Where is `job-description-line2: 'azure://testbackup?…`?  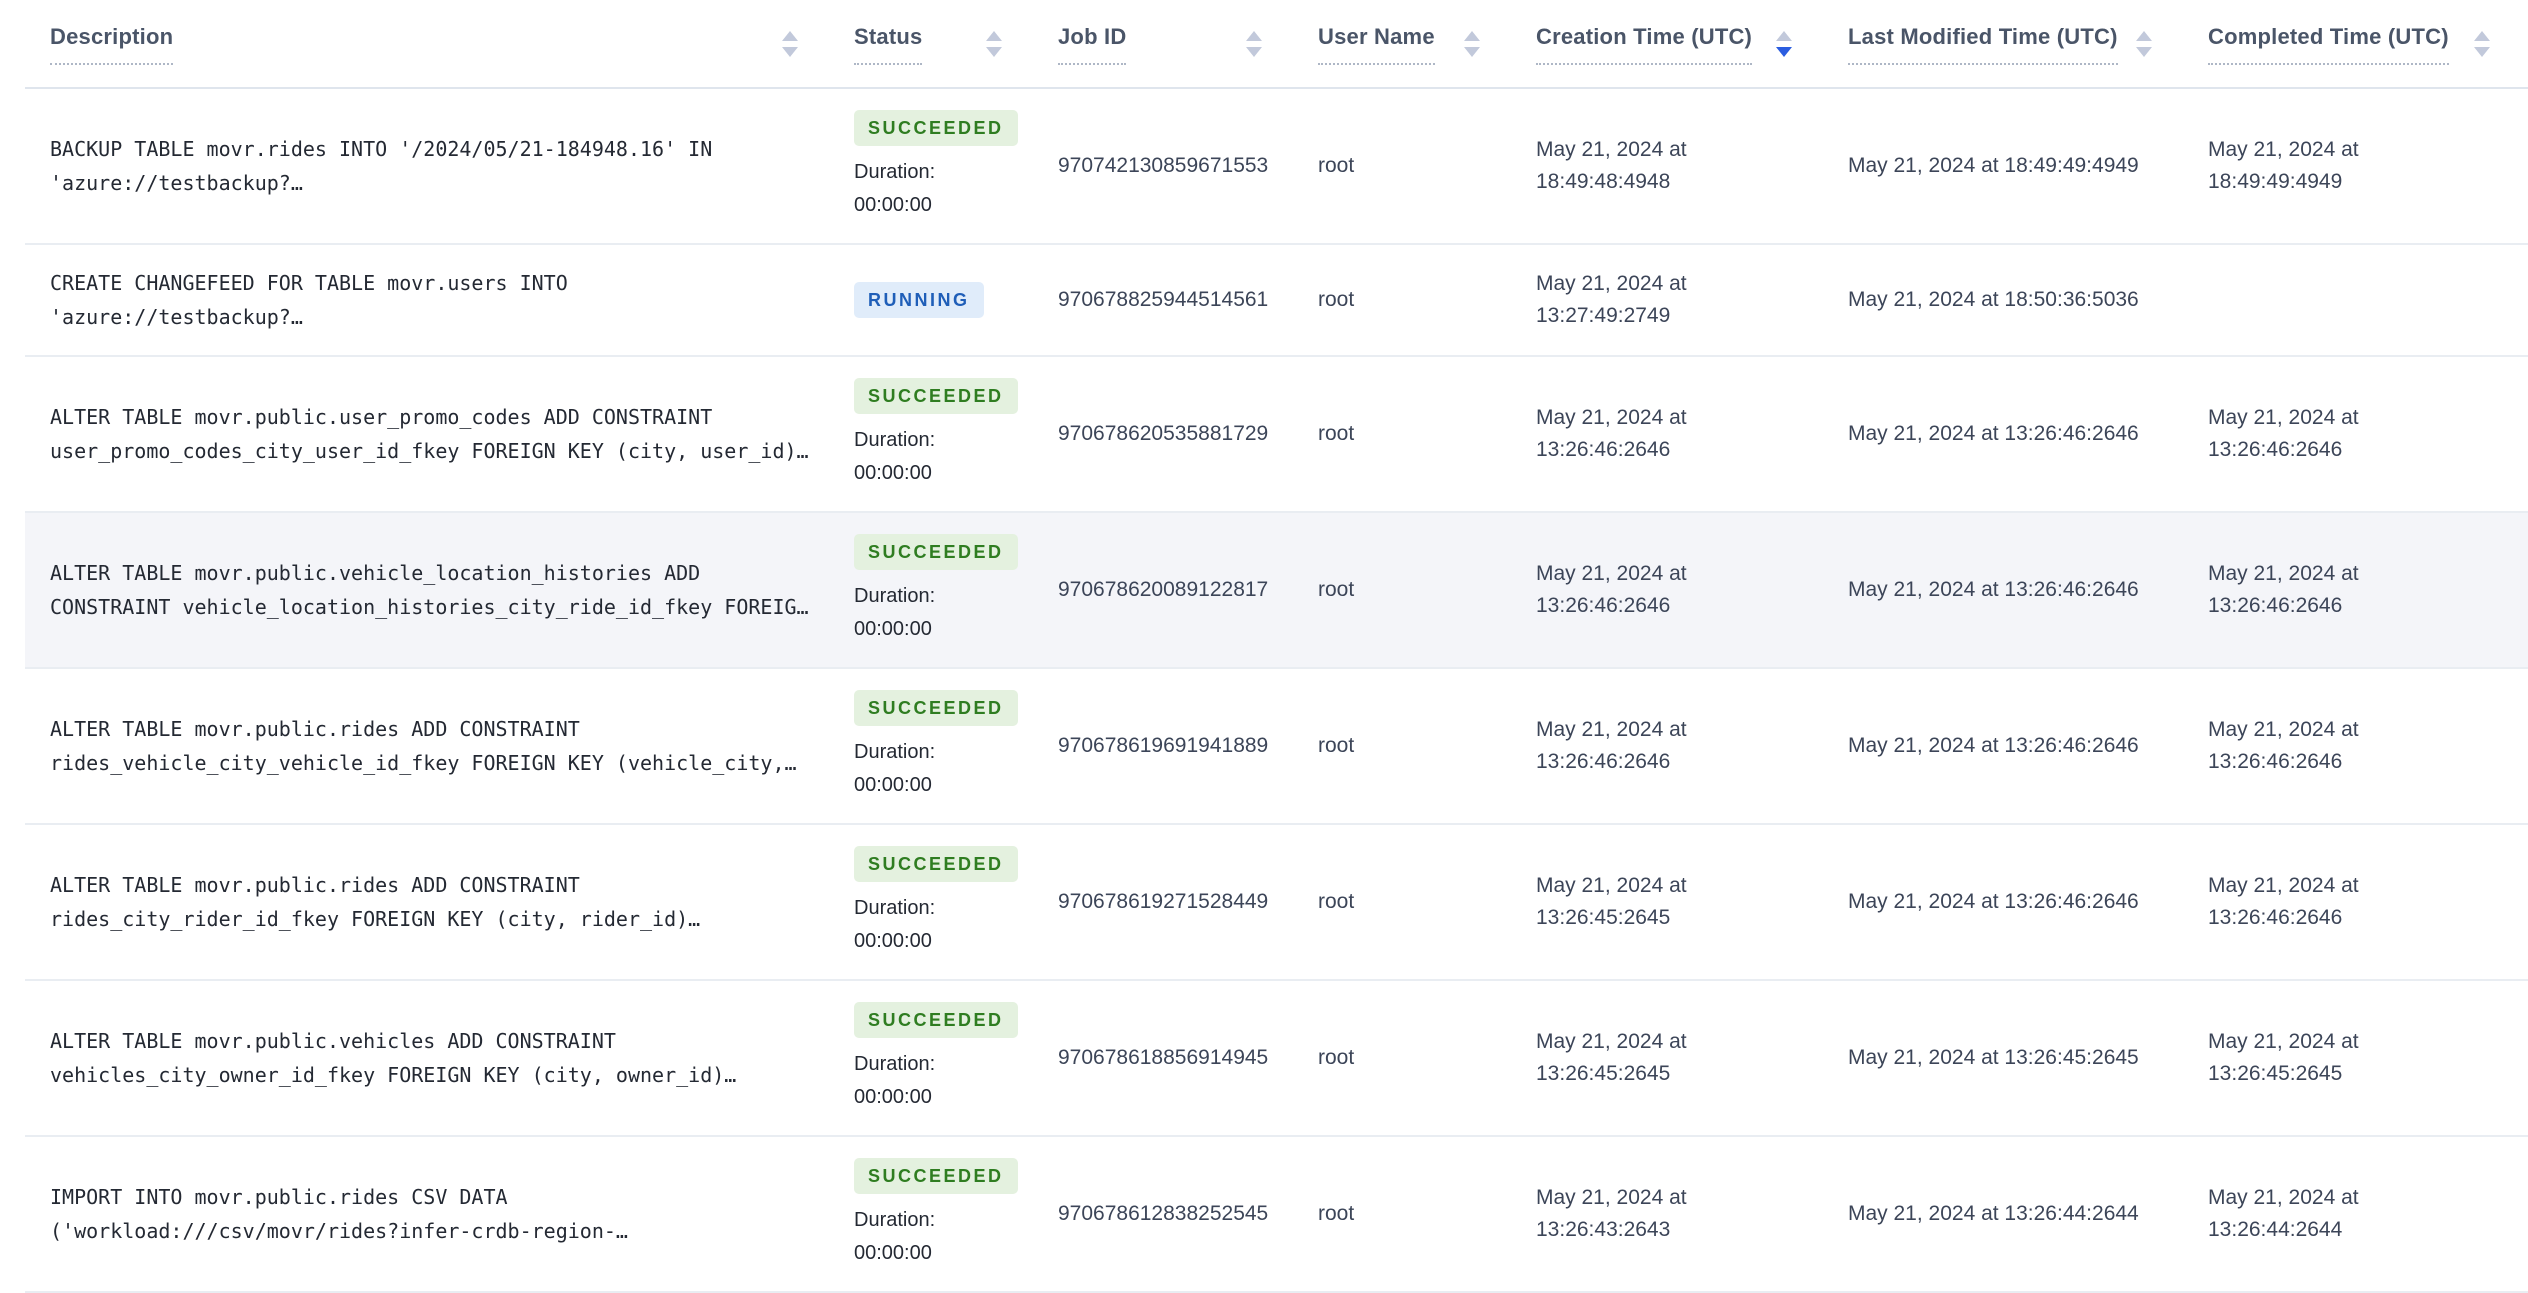 job-description-line2: 'azure://testbackup?… is located at coordinates (176, 183).